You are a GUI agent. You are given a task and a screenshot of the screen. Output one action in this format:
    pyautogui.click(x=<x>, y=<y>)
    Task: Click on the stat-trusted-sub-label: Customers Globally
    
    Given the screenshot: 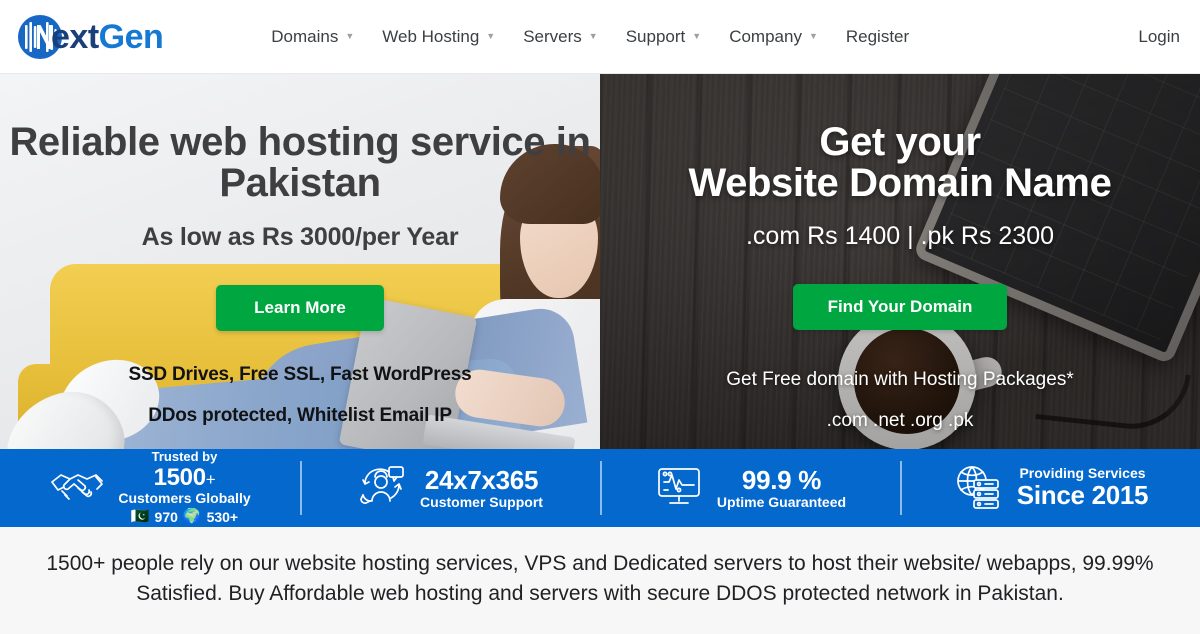 What is the action you would take?
    pyautogui.click(x=184, y=498)
    